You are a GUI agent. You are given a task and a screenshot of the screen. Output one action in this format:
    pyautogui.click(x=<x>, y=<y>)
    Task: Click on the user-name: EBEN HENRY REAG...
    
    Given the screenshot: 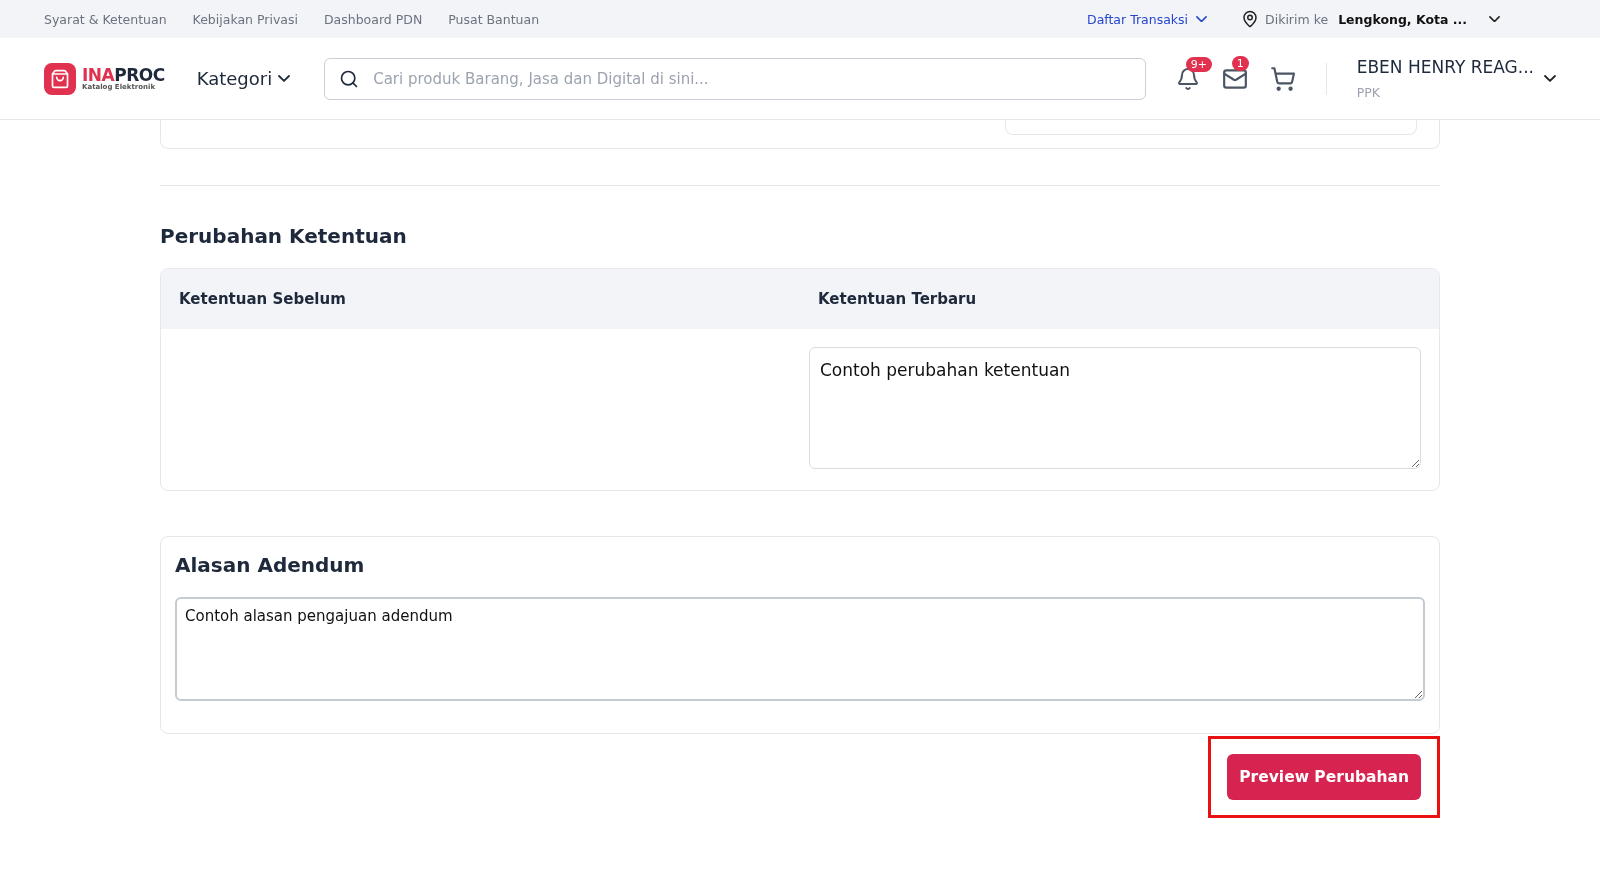 What is the action you would take?
    pyautogui.click(x=1445, y=67)
    